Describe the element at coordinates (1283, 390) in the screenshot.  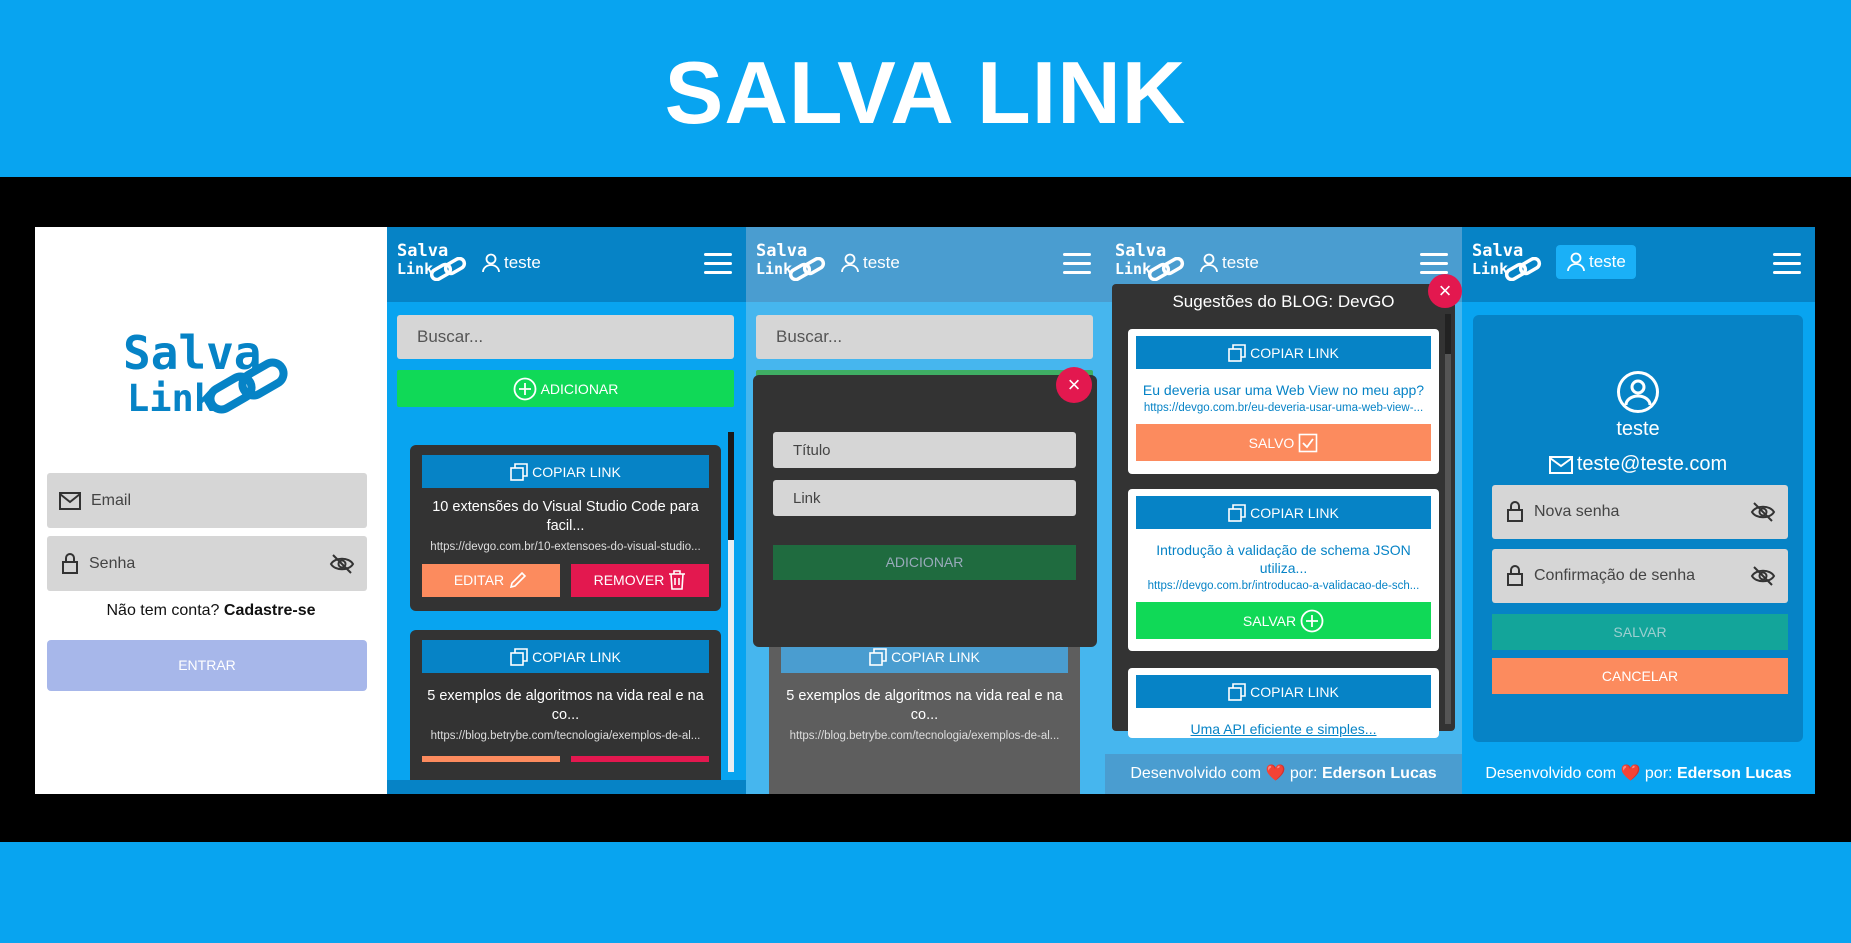
I see `suggestion-title: Eu deveria usar uma Web View no meu app?` at that location.